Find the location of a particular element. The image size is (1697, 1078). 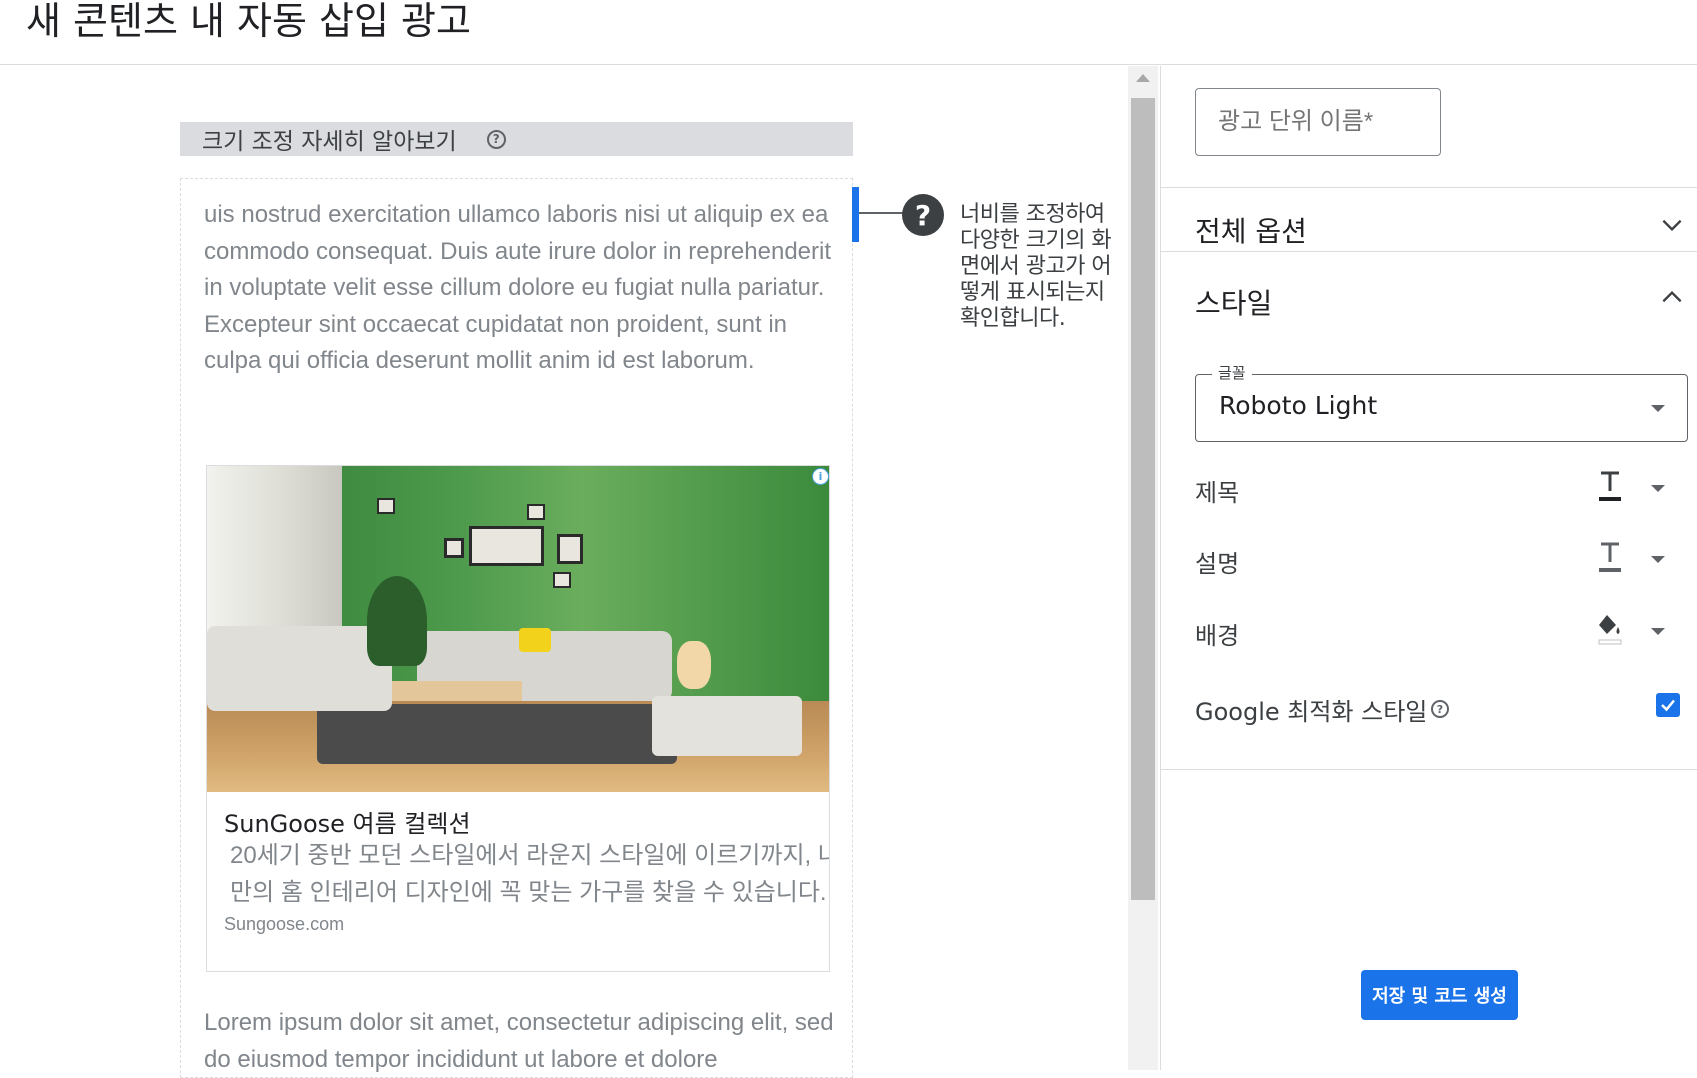

chevron-up-icon is located at coordinates (1672, 297).